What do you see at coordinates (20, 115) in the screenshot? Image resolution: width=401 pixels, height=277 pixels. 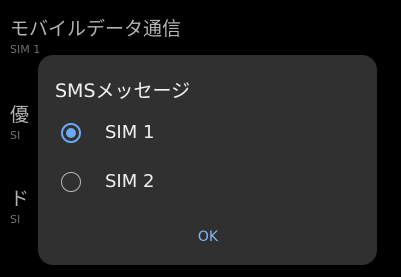 I see `setting-title: 優` at bounding box center [20, 115].